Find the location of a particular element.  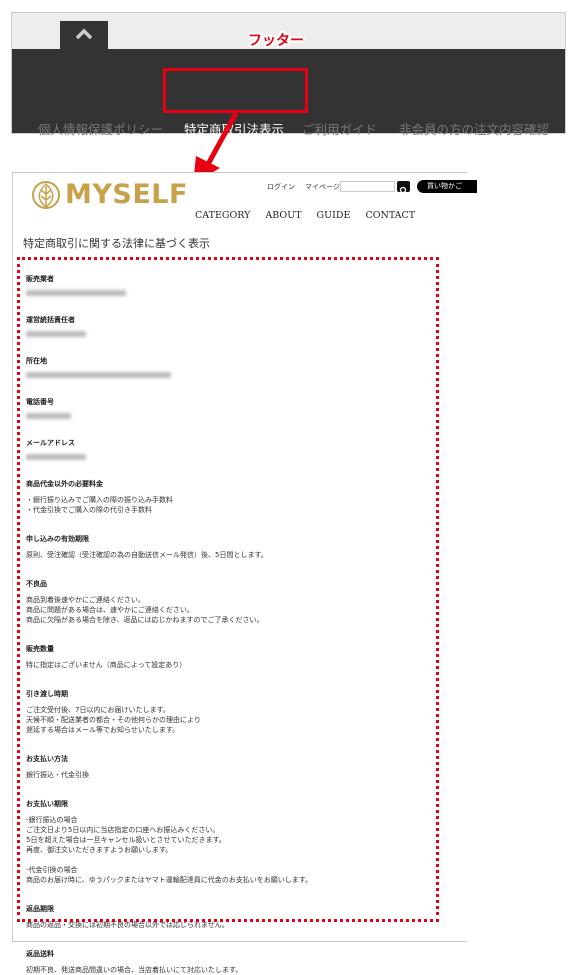

info-section: 返品送料初期不良、発送商品間違いの場合、当店着払いにて対応いたします。 is located at coordinates (231, 962).